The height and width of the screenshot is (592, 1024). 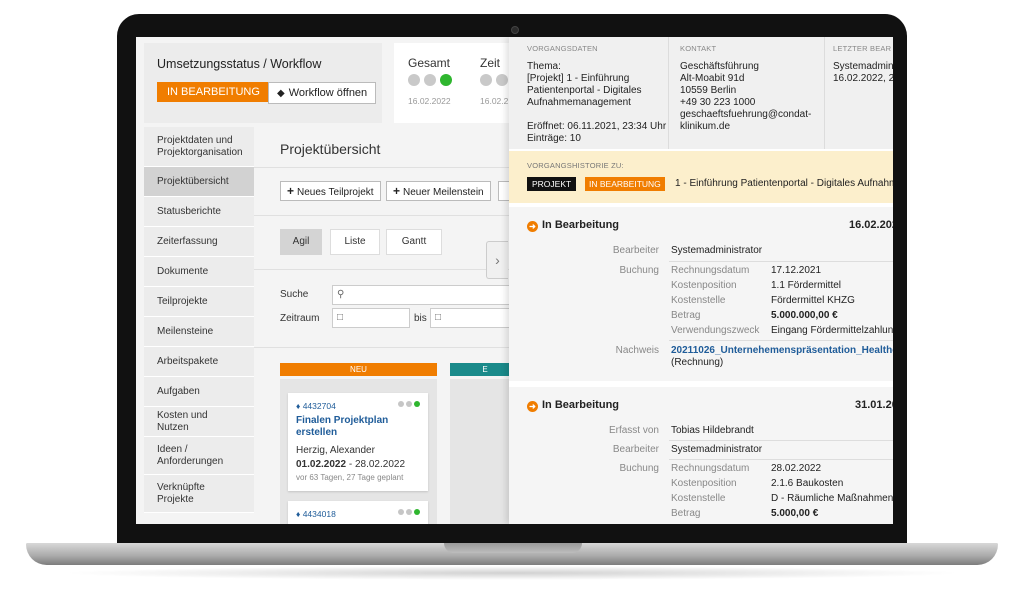 What do you see at coordinates (213, 92) in the screenshot?
I see `status-badge: IN BEARBEITUNG` at bounding box center [213, 92].